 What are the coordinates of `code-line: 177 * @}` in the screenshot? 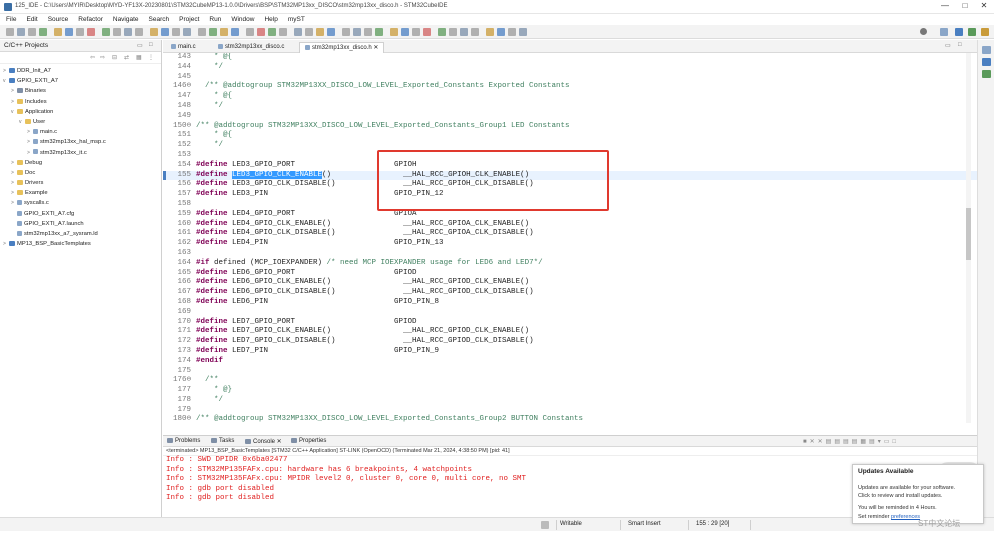 It's located at (570, 391).